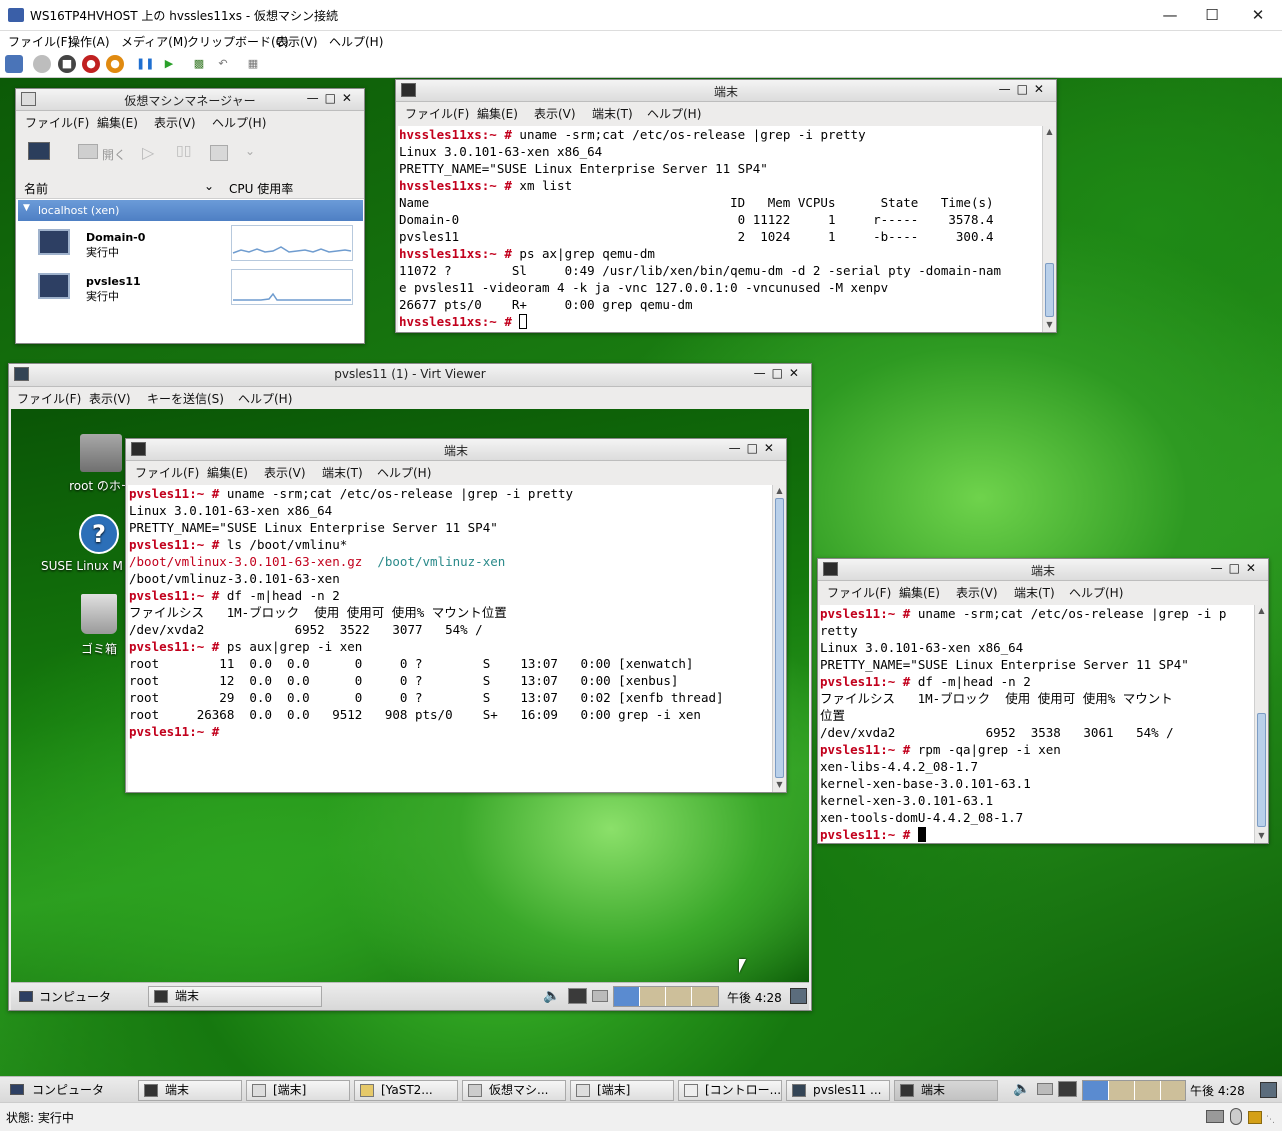  I want to click on open-vm-icon, so click(88, 151).